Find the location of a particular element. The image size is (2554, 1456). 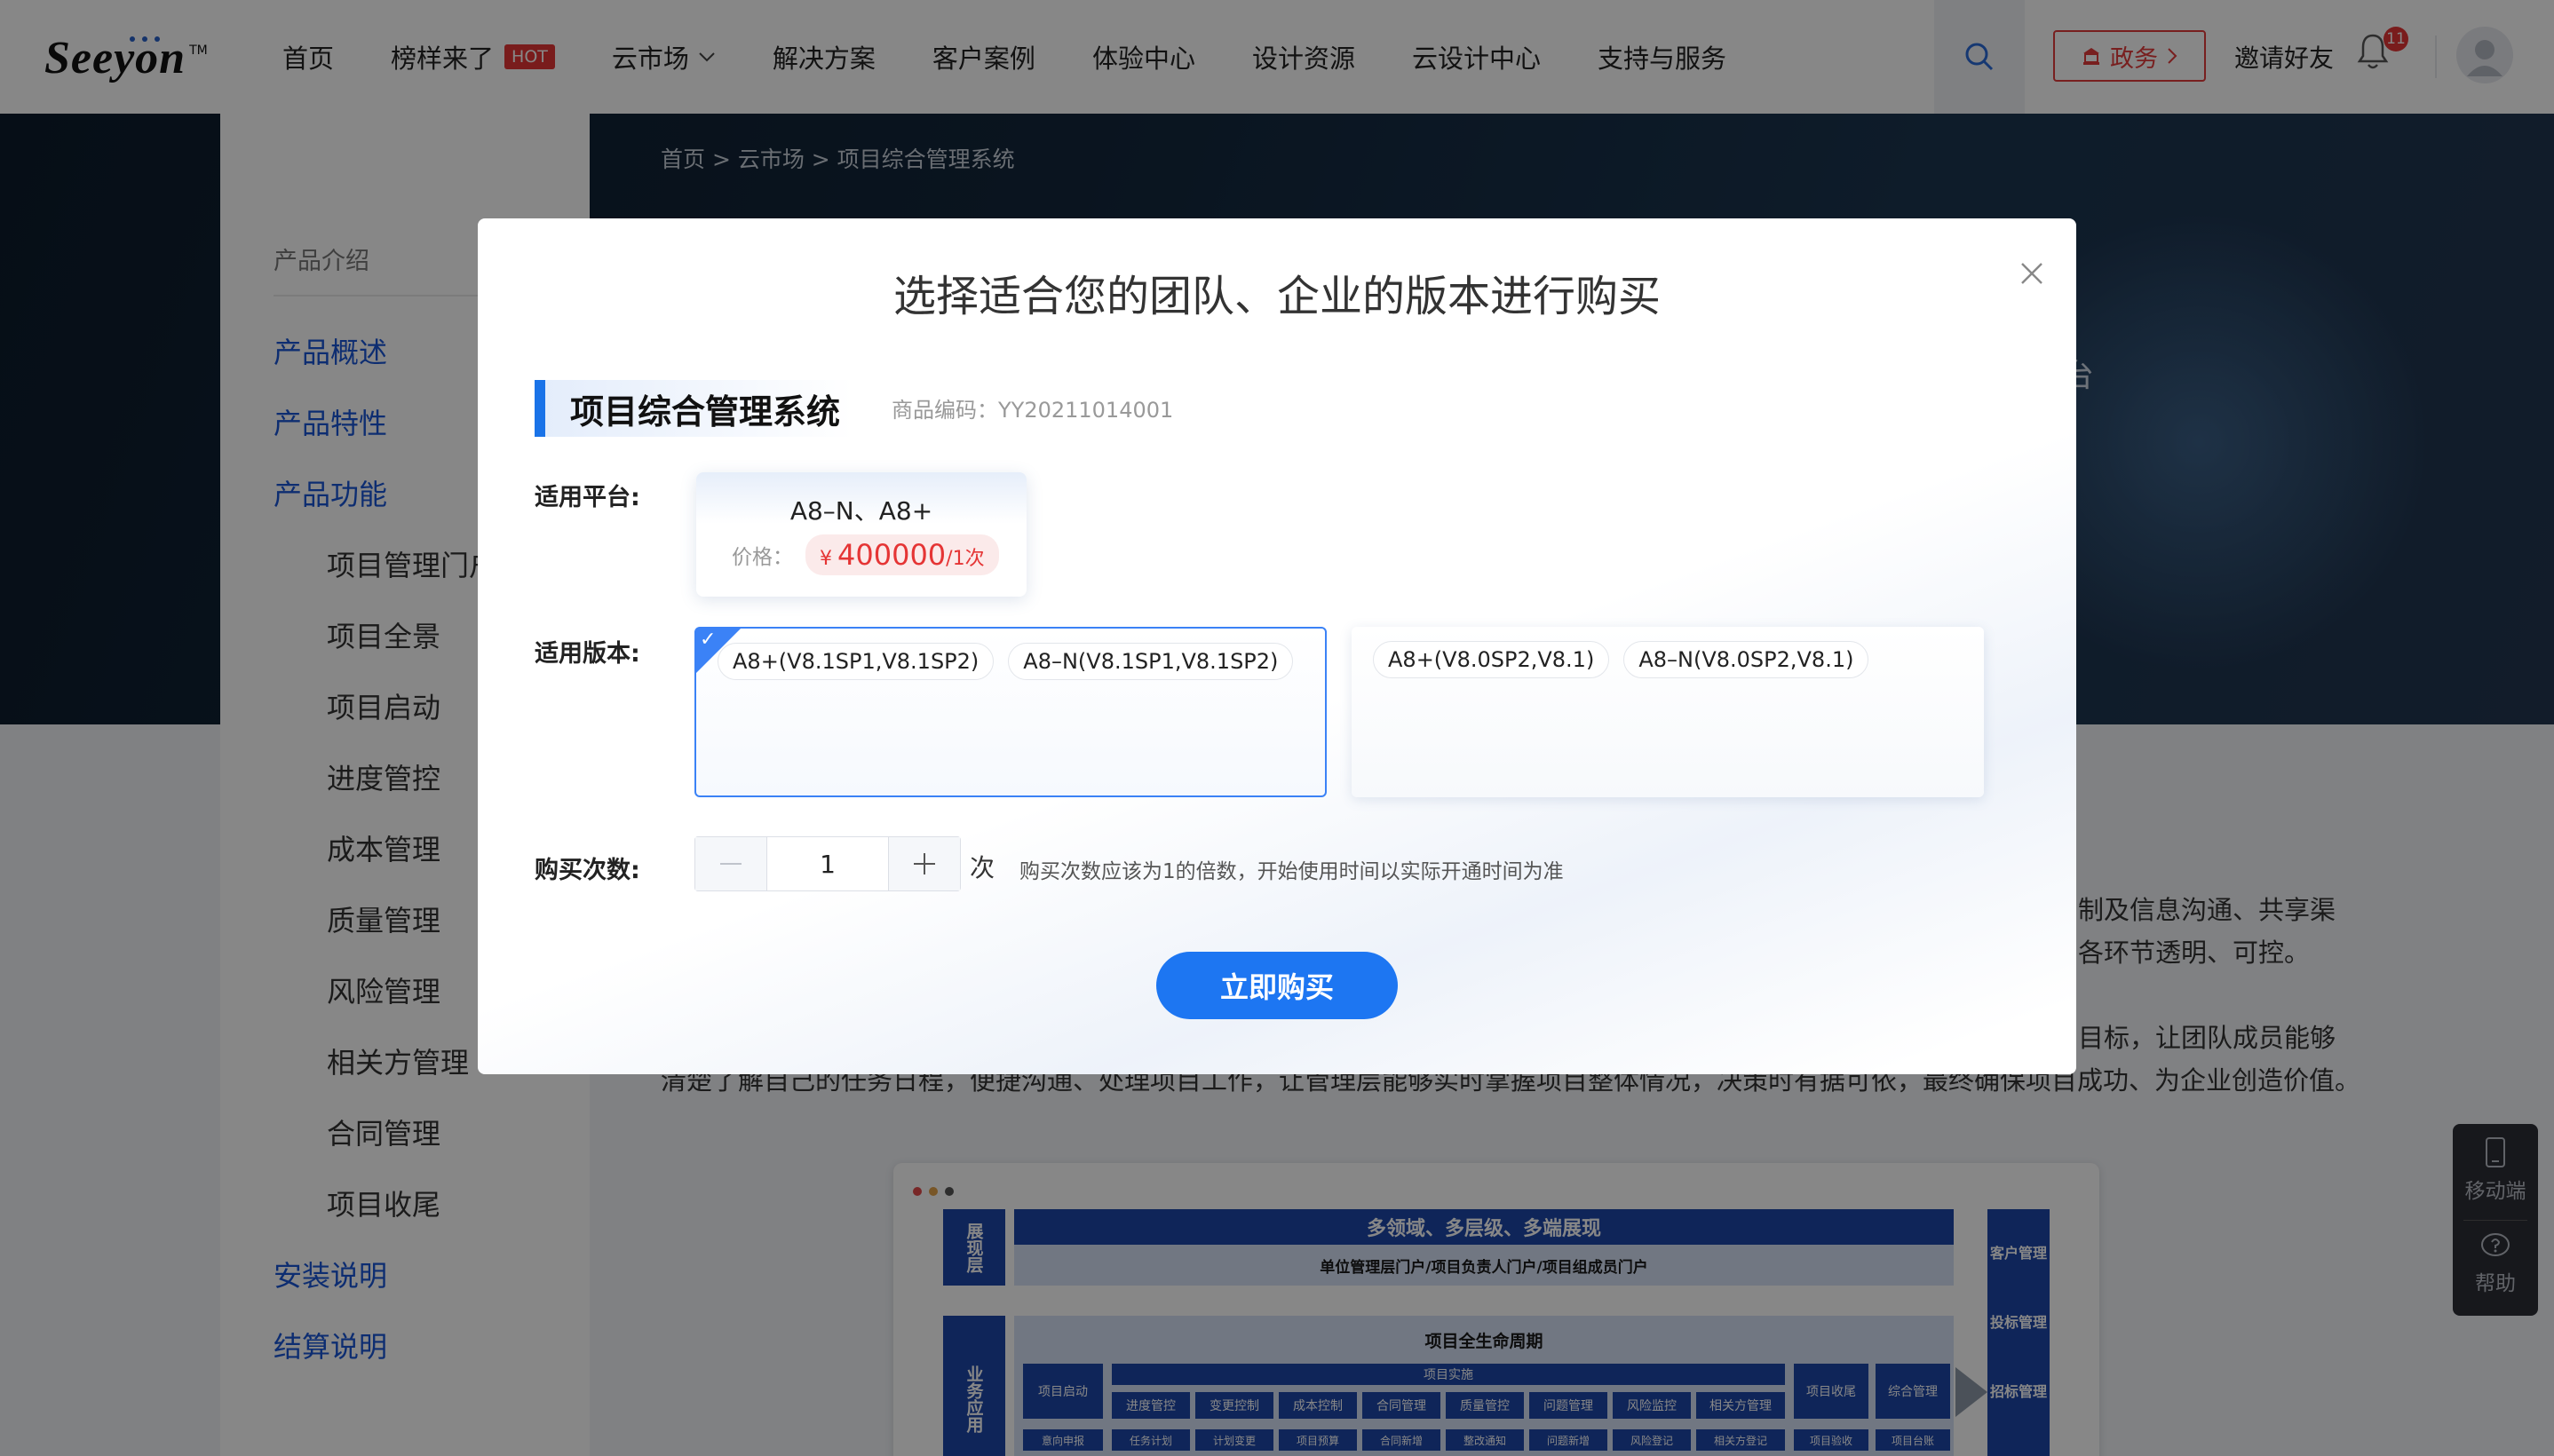

price-pill: ¥ 400000 /1次 is located at coordinates (902, 554).